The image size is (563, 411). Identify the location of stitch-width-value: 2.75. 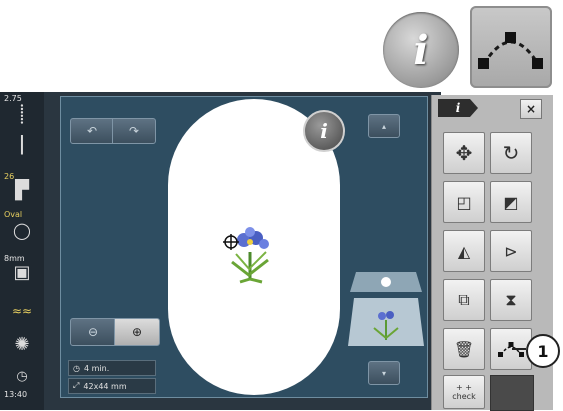
(13, 98).